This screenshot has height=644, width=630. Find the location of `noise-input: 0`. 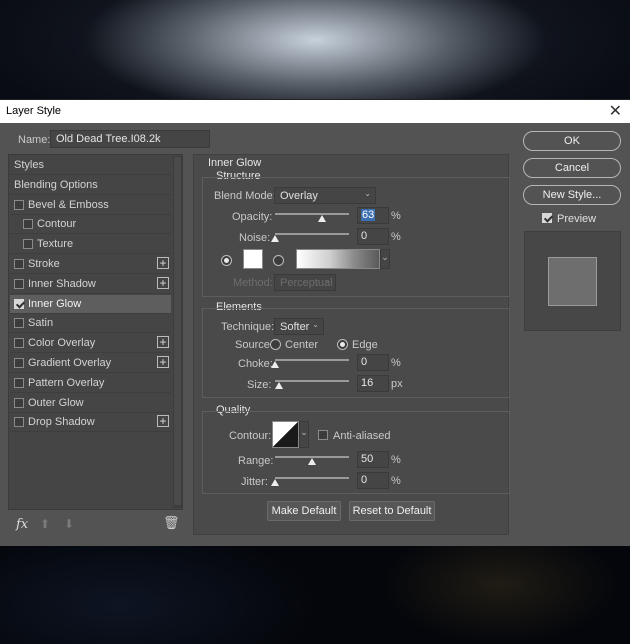

noise-input: 0 is located at coordinates (373, 236).